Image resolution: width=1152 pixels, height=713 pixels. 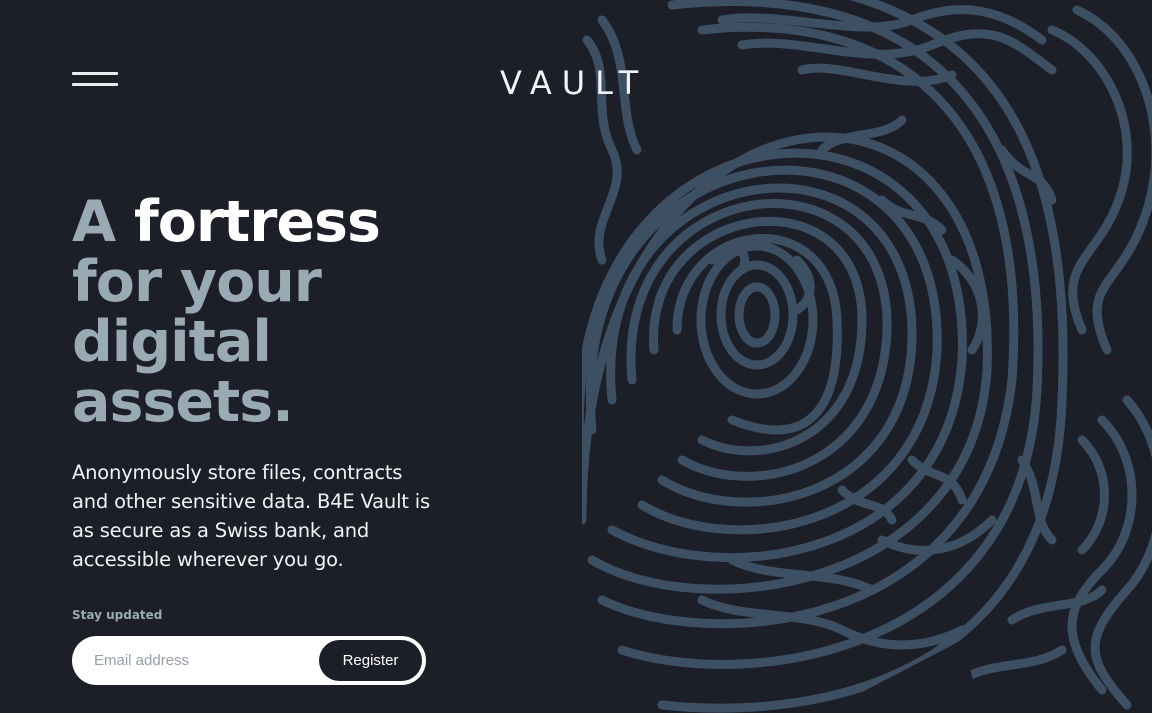 I want to click on headline-line-3: digital, so click(x=172, y=342).